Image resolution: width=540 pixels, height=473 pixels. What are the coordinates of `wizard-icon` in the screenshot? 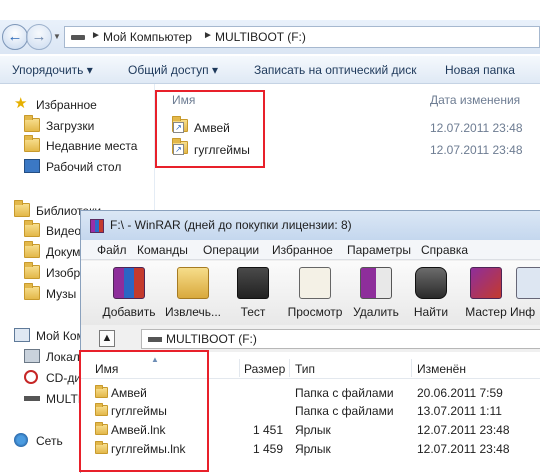 It's located at (486, 283).